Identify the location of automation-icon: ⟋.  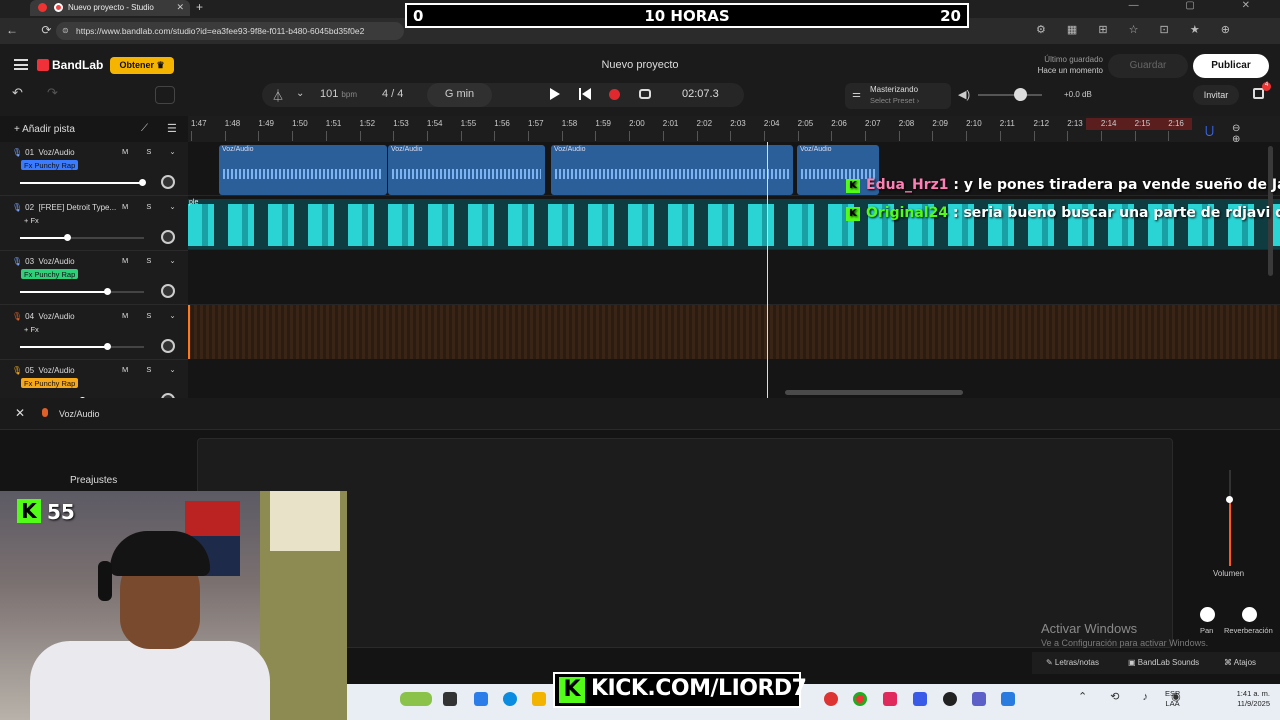
(144, 128).